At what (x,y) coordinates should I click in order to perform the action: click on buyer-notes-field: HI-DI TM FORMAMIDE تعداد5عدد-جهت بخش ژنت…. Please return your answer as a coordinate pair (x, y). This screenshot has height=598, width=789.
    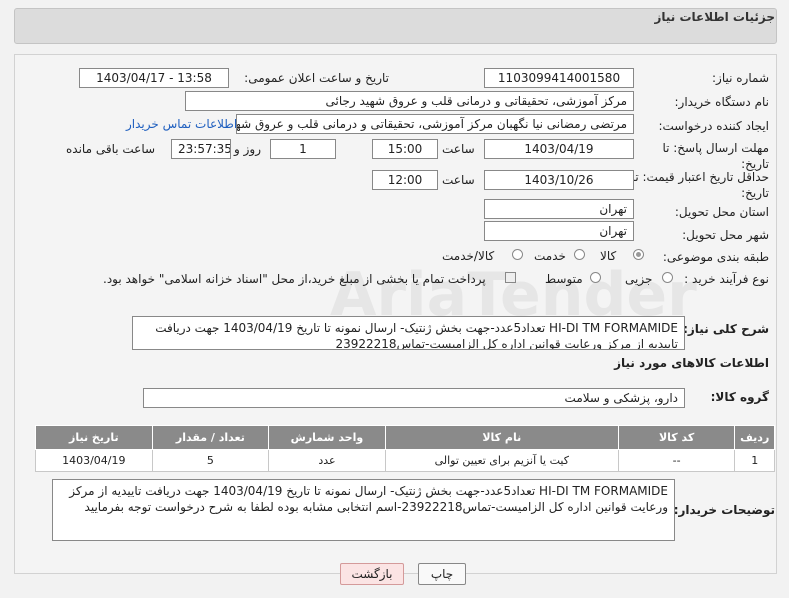
    Looking at the image, I should click on (363, 510).